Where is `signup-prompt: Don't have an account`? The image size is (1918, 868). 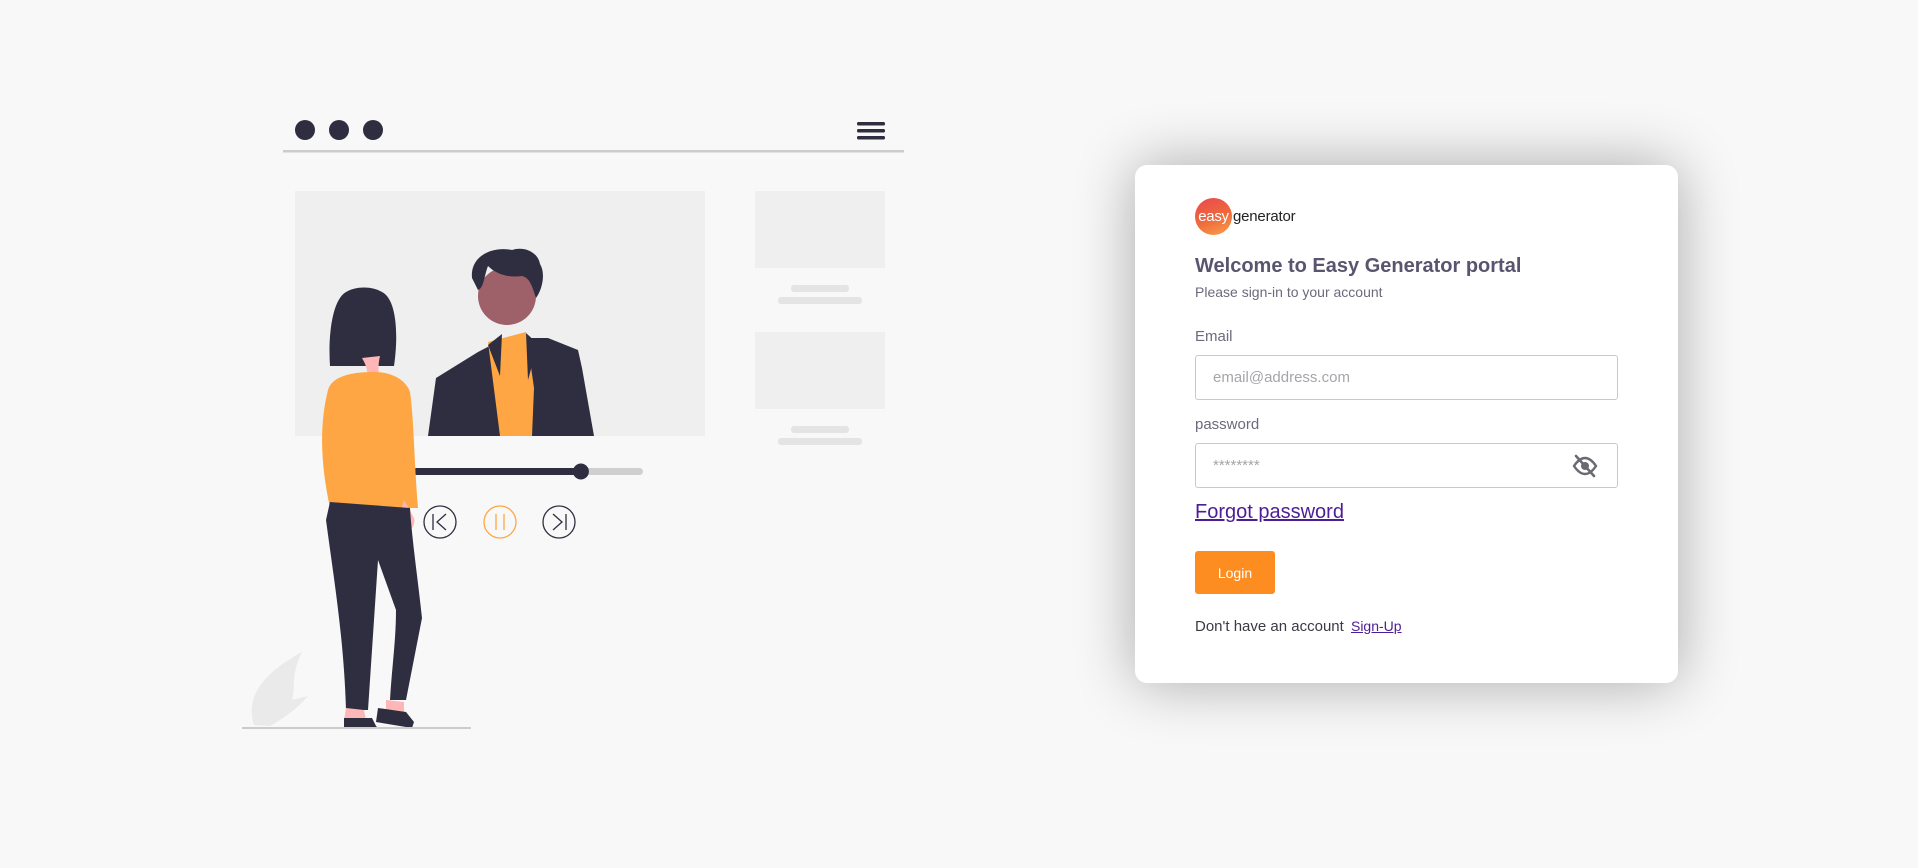 signup-prompt: Don't have an account is located at coordinates (1269, 626).